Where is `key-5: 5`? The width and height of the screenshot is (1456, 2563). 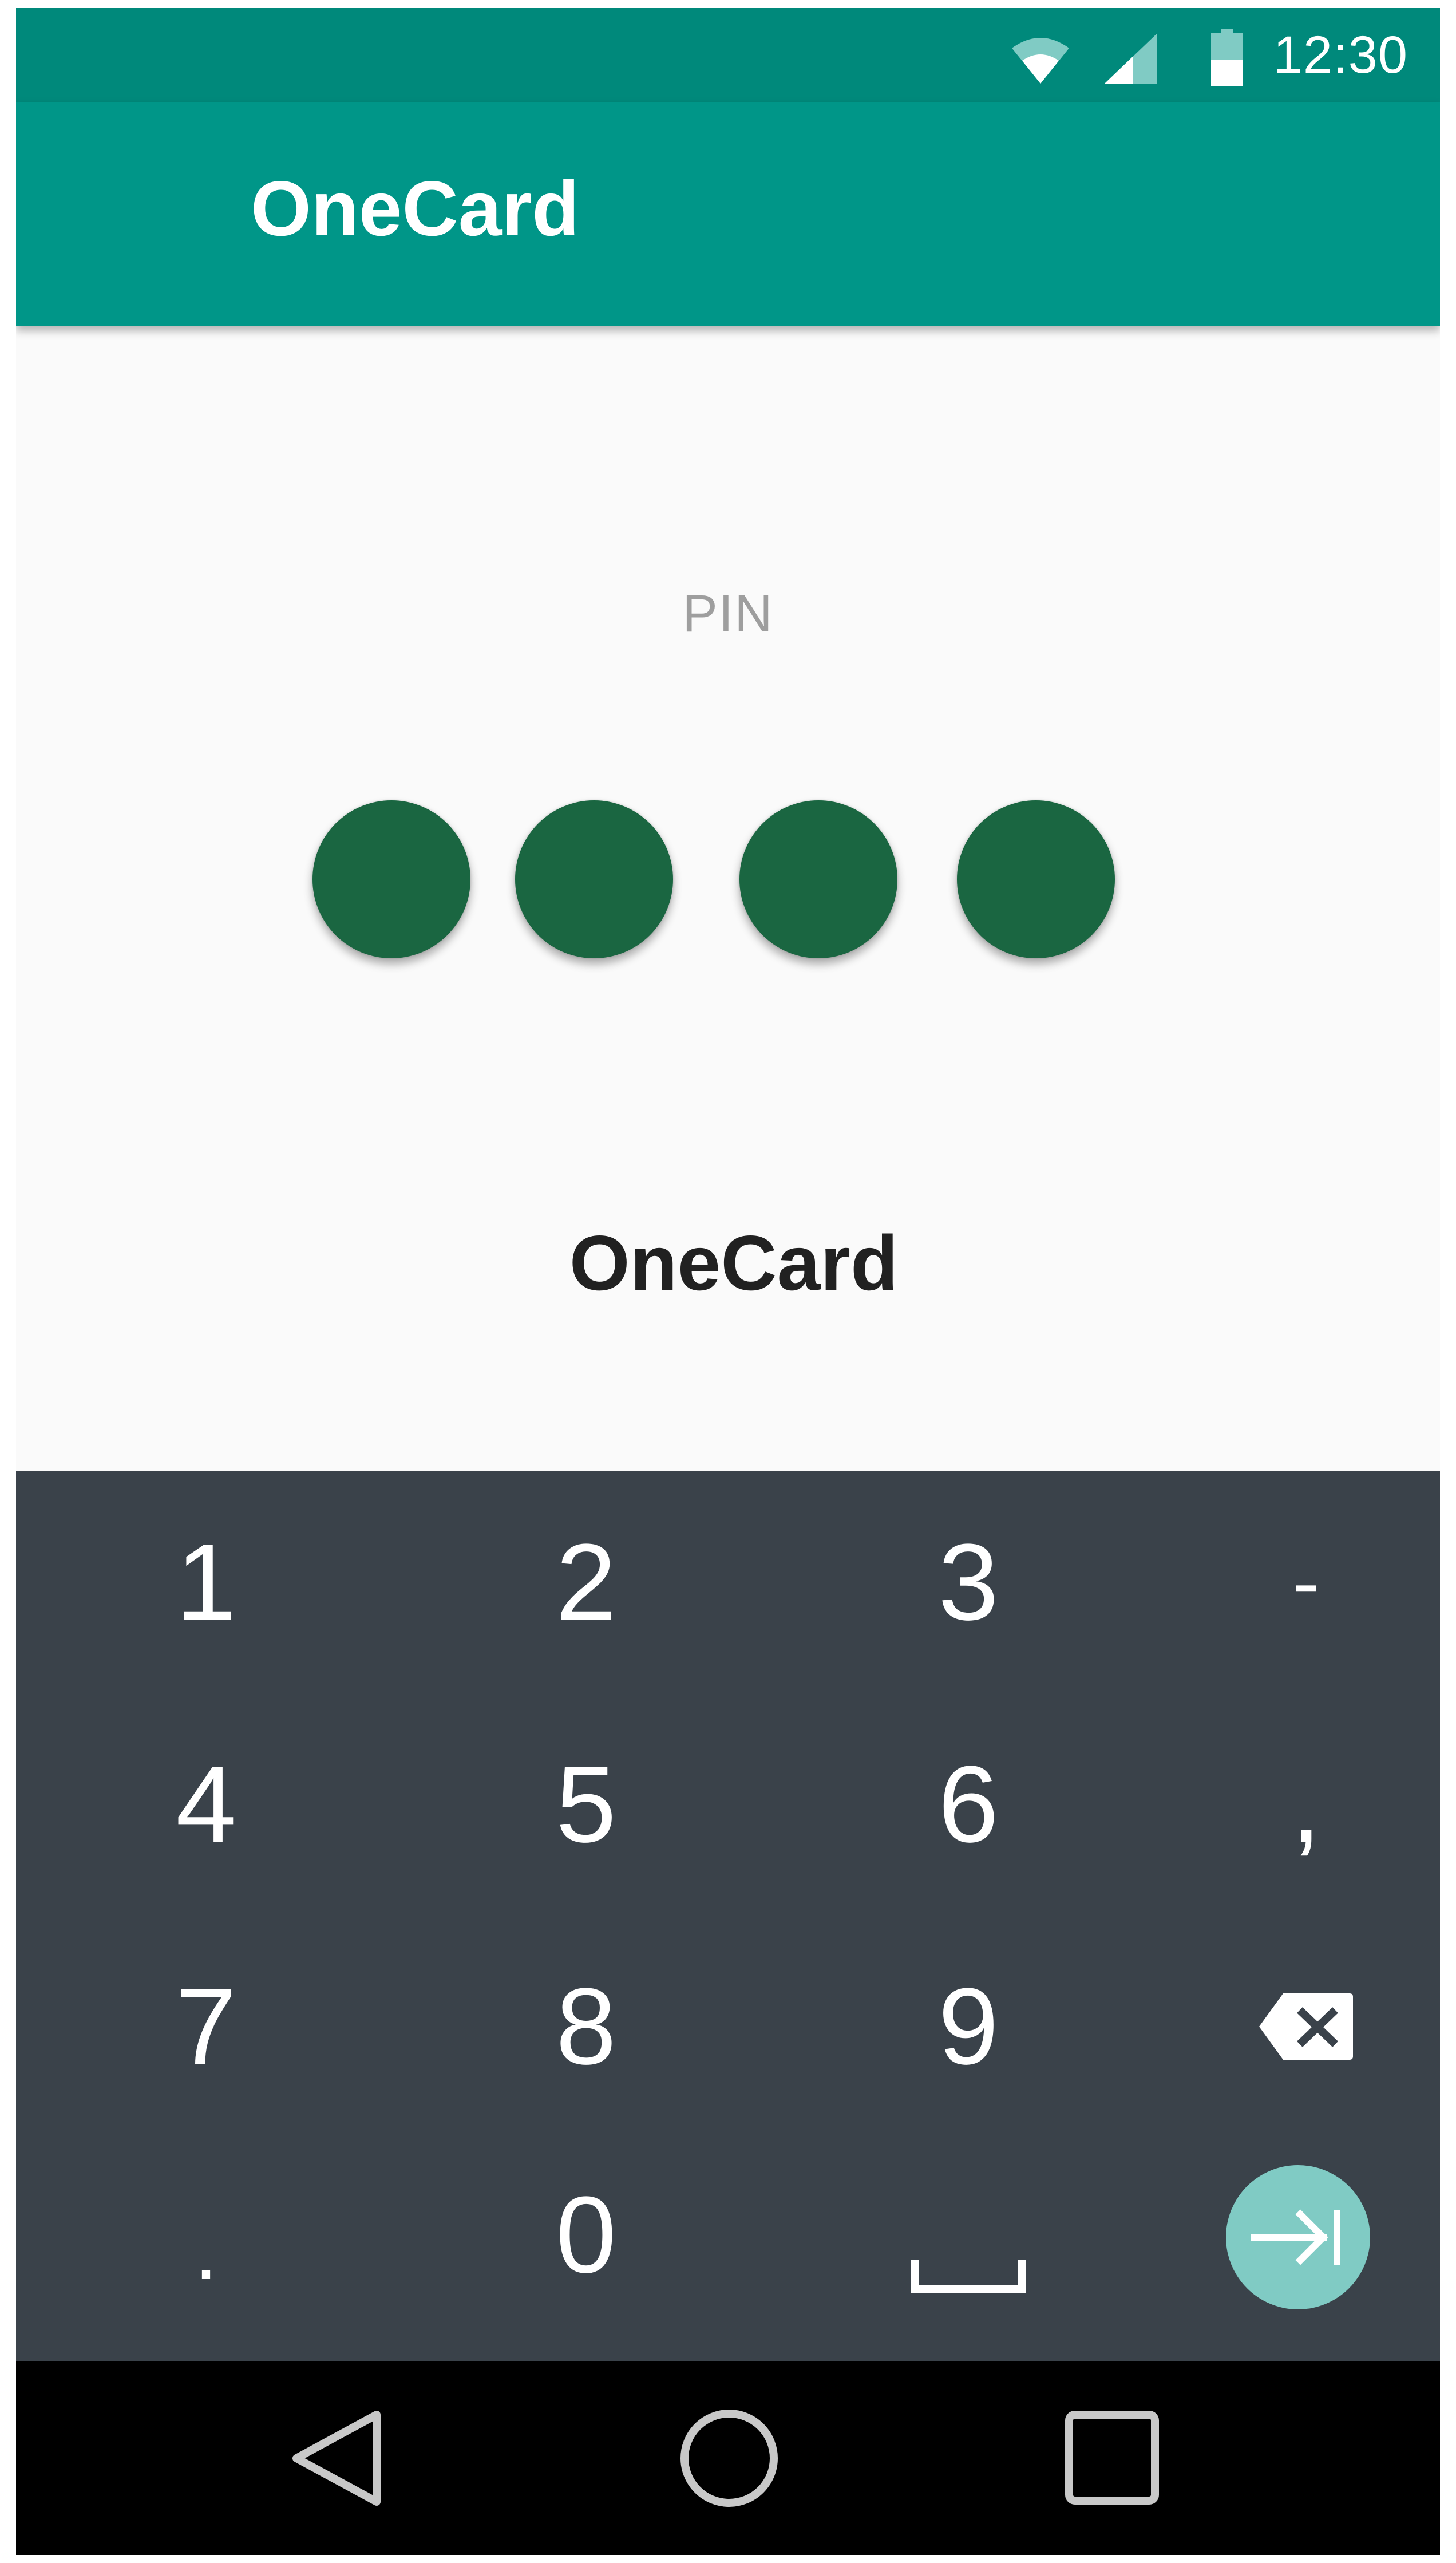 key-5: 5 is located at coordinates (586, 1804).